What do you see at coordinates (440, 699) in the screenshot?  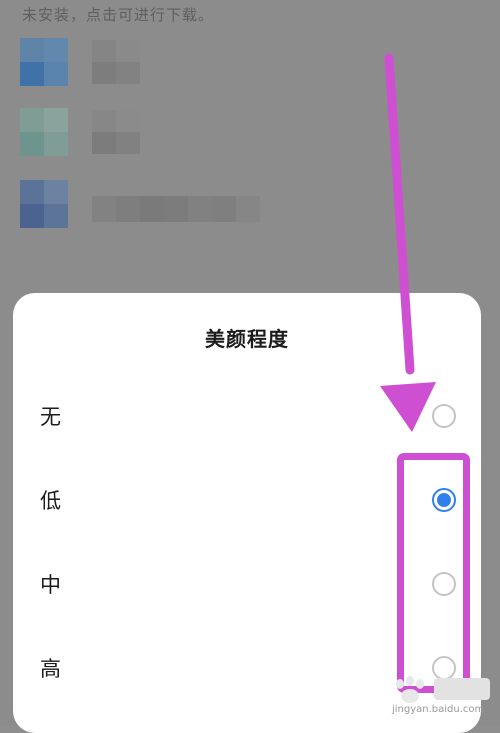 I see `baidu-jingyan-watermark: jingyan.baidu.com` at bounding box center [440, 699].